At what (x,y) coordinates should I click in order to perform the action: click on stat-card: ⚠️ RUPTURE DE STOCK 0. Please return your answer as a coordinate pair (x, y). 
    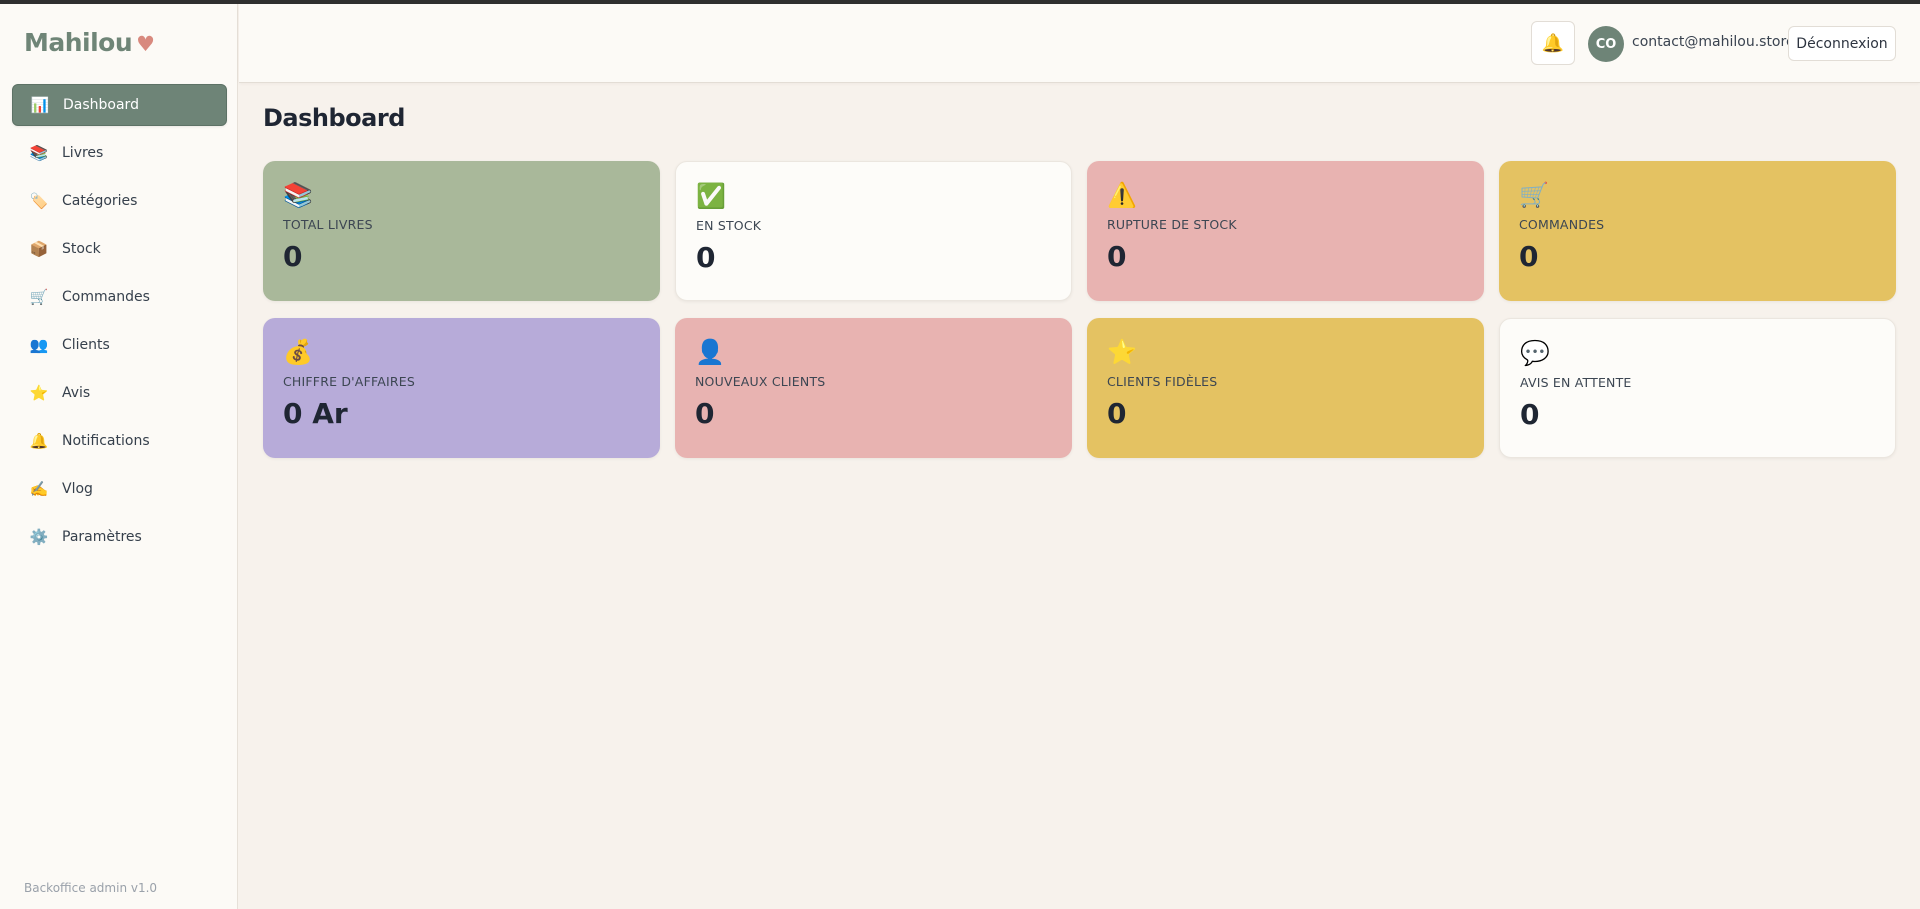
    Looking at the image, I should click on (1285, 231).